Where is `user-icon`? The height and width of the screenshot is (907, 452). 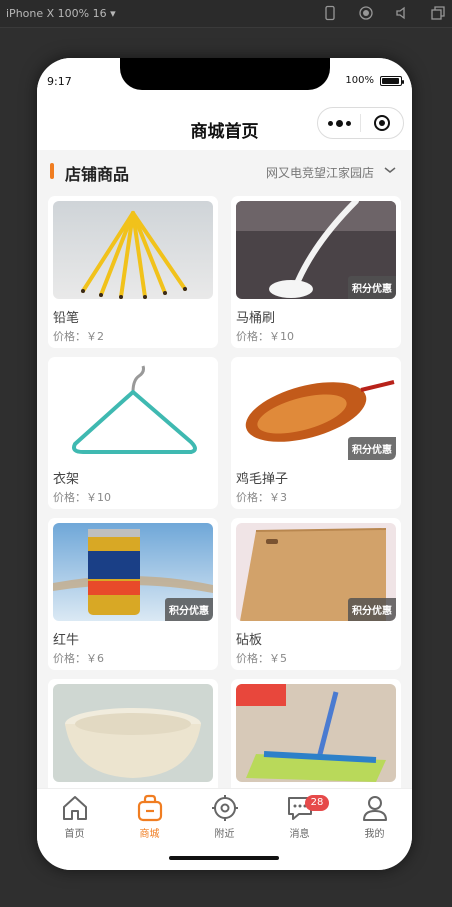 user-icon is located at coordinates (374, 808).